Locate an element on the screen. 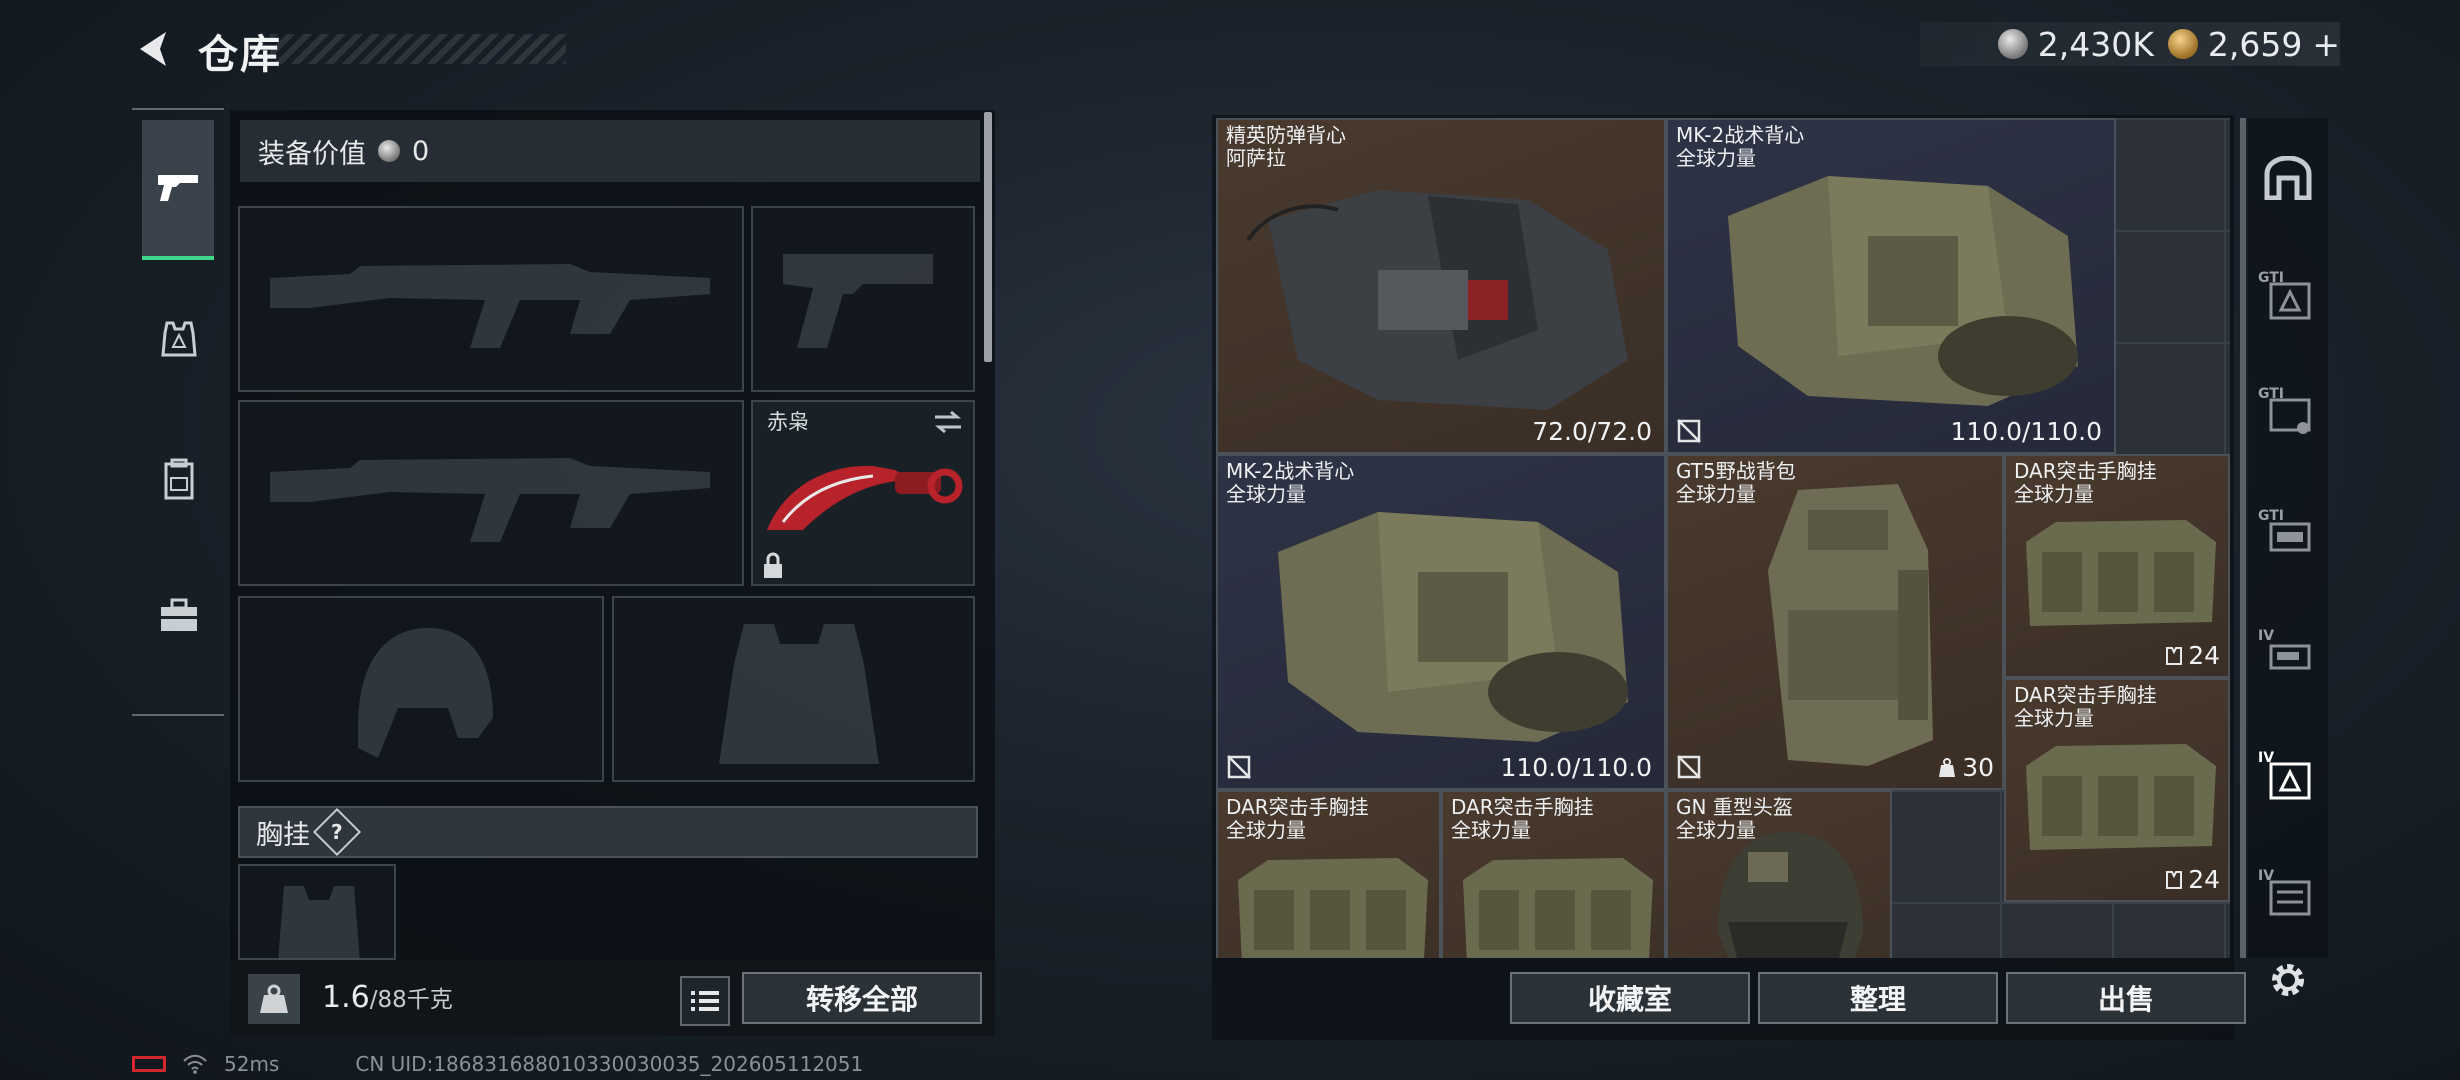  gold-currency-value: 2,659 is located at coordinates (2255, 44).